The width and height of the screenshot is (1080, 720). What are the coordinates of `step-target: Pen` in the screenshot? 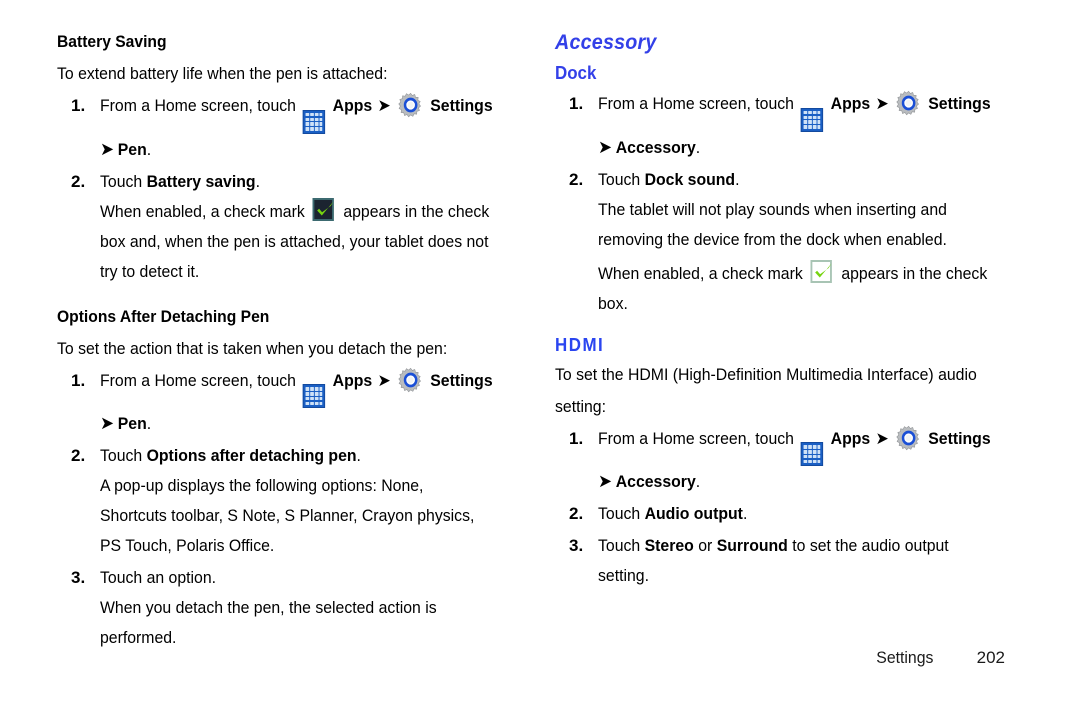 It's located at (132, 424).